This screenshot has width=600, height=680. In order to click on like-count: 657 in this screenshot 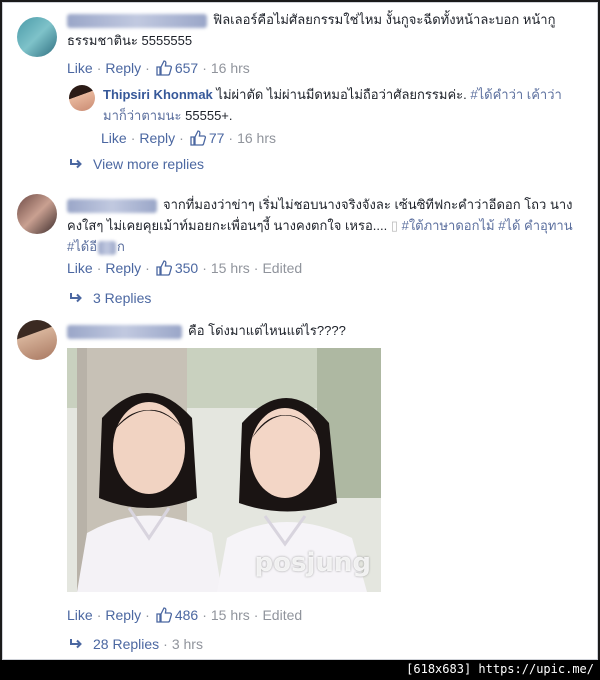, I will do `click(186, 68)`.